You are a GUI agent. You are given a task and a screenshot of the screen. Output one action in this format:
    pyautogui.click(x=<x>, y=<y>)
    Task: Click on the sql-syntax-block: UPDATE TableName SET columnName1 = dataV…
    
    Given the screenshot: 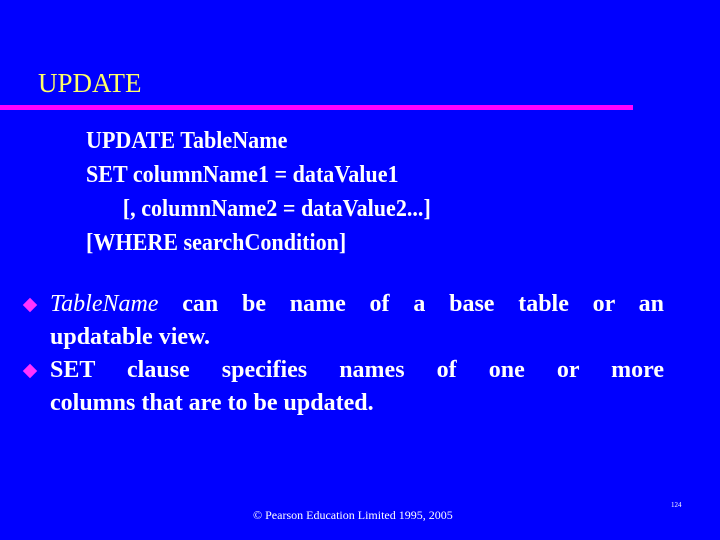 What is the action you would take?
    pyautogui.click(x=258, y=192)
    